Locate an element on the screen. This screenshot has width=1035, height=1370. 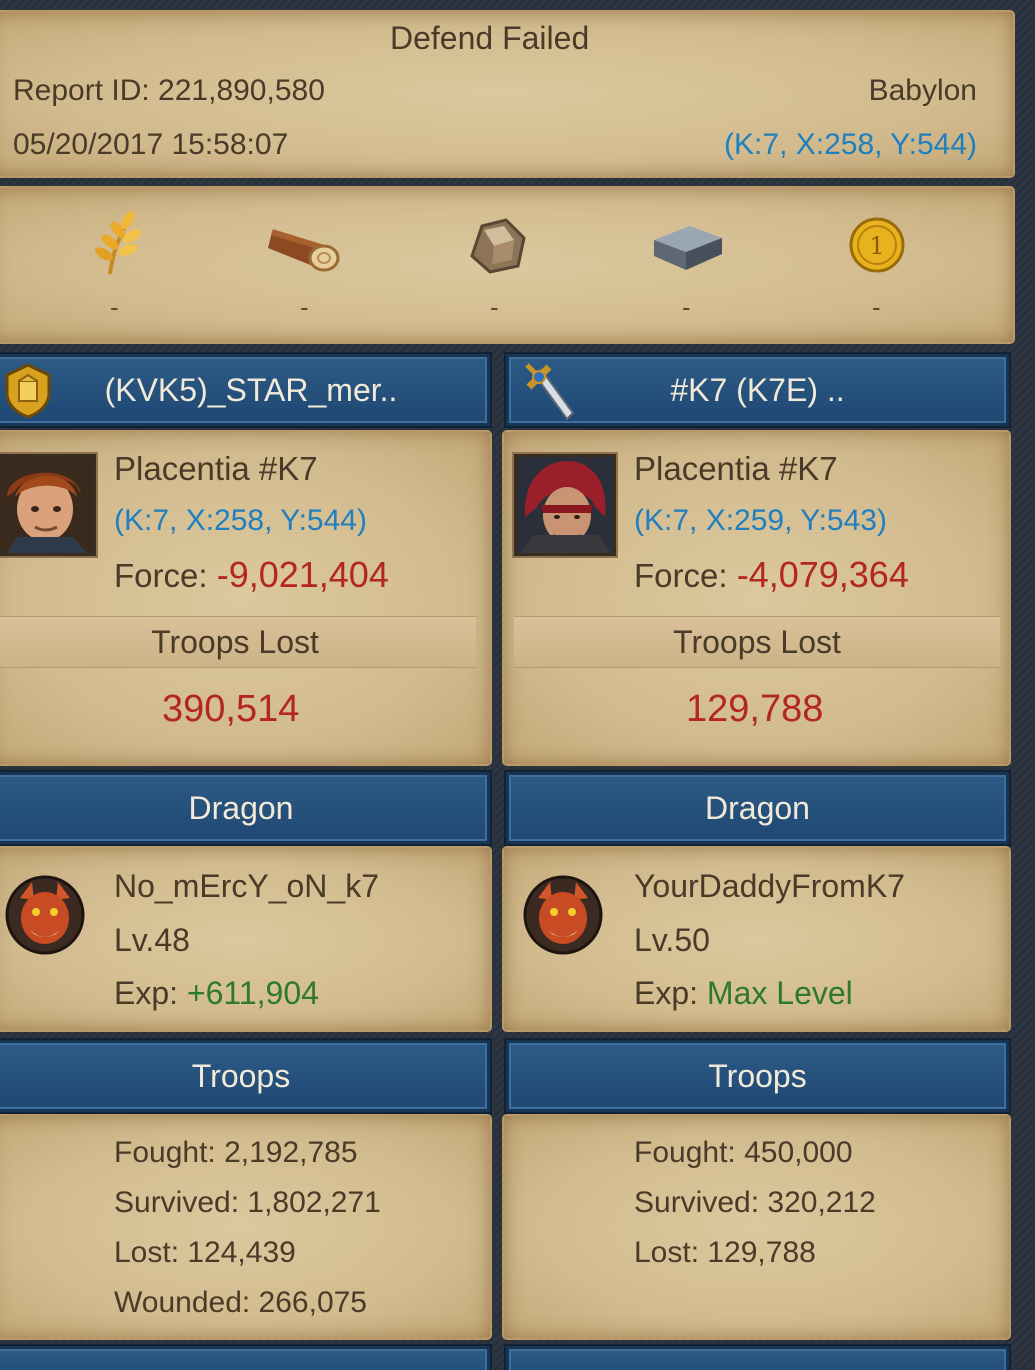
report-id: Report ID: 221,890,580 is located at coordinates (169, 90).